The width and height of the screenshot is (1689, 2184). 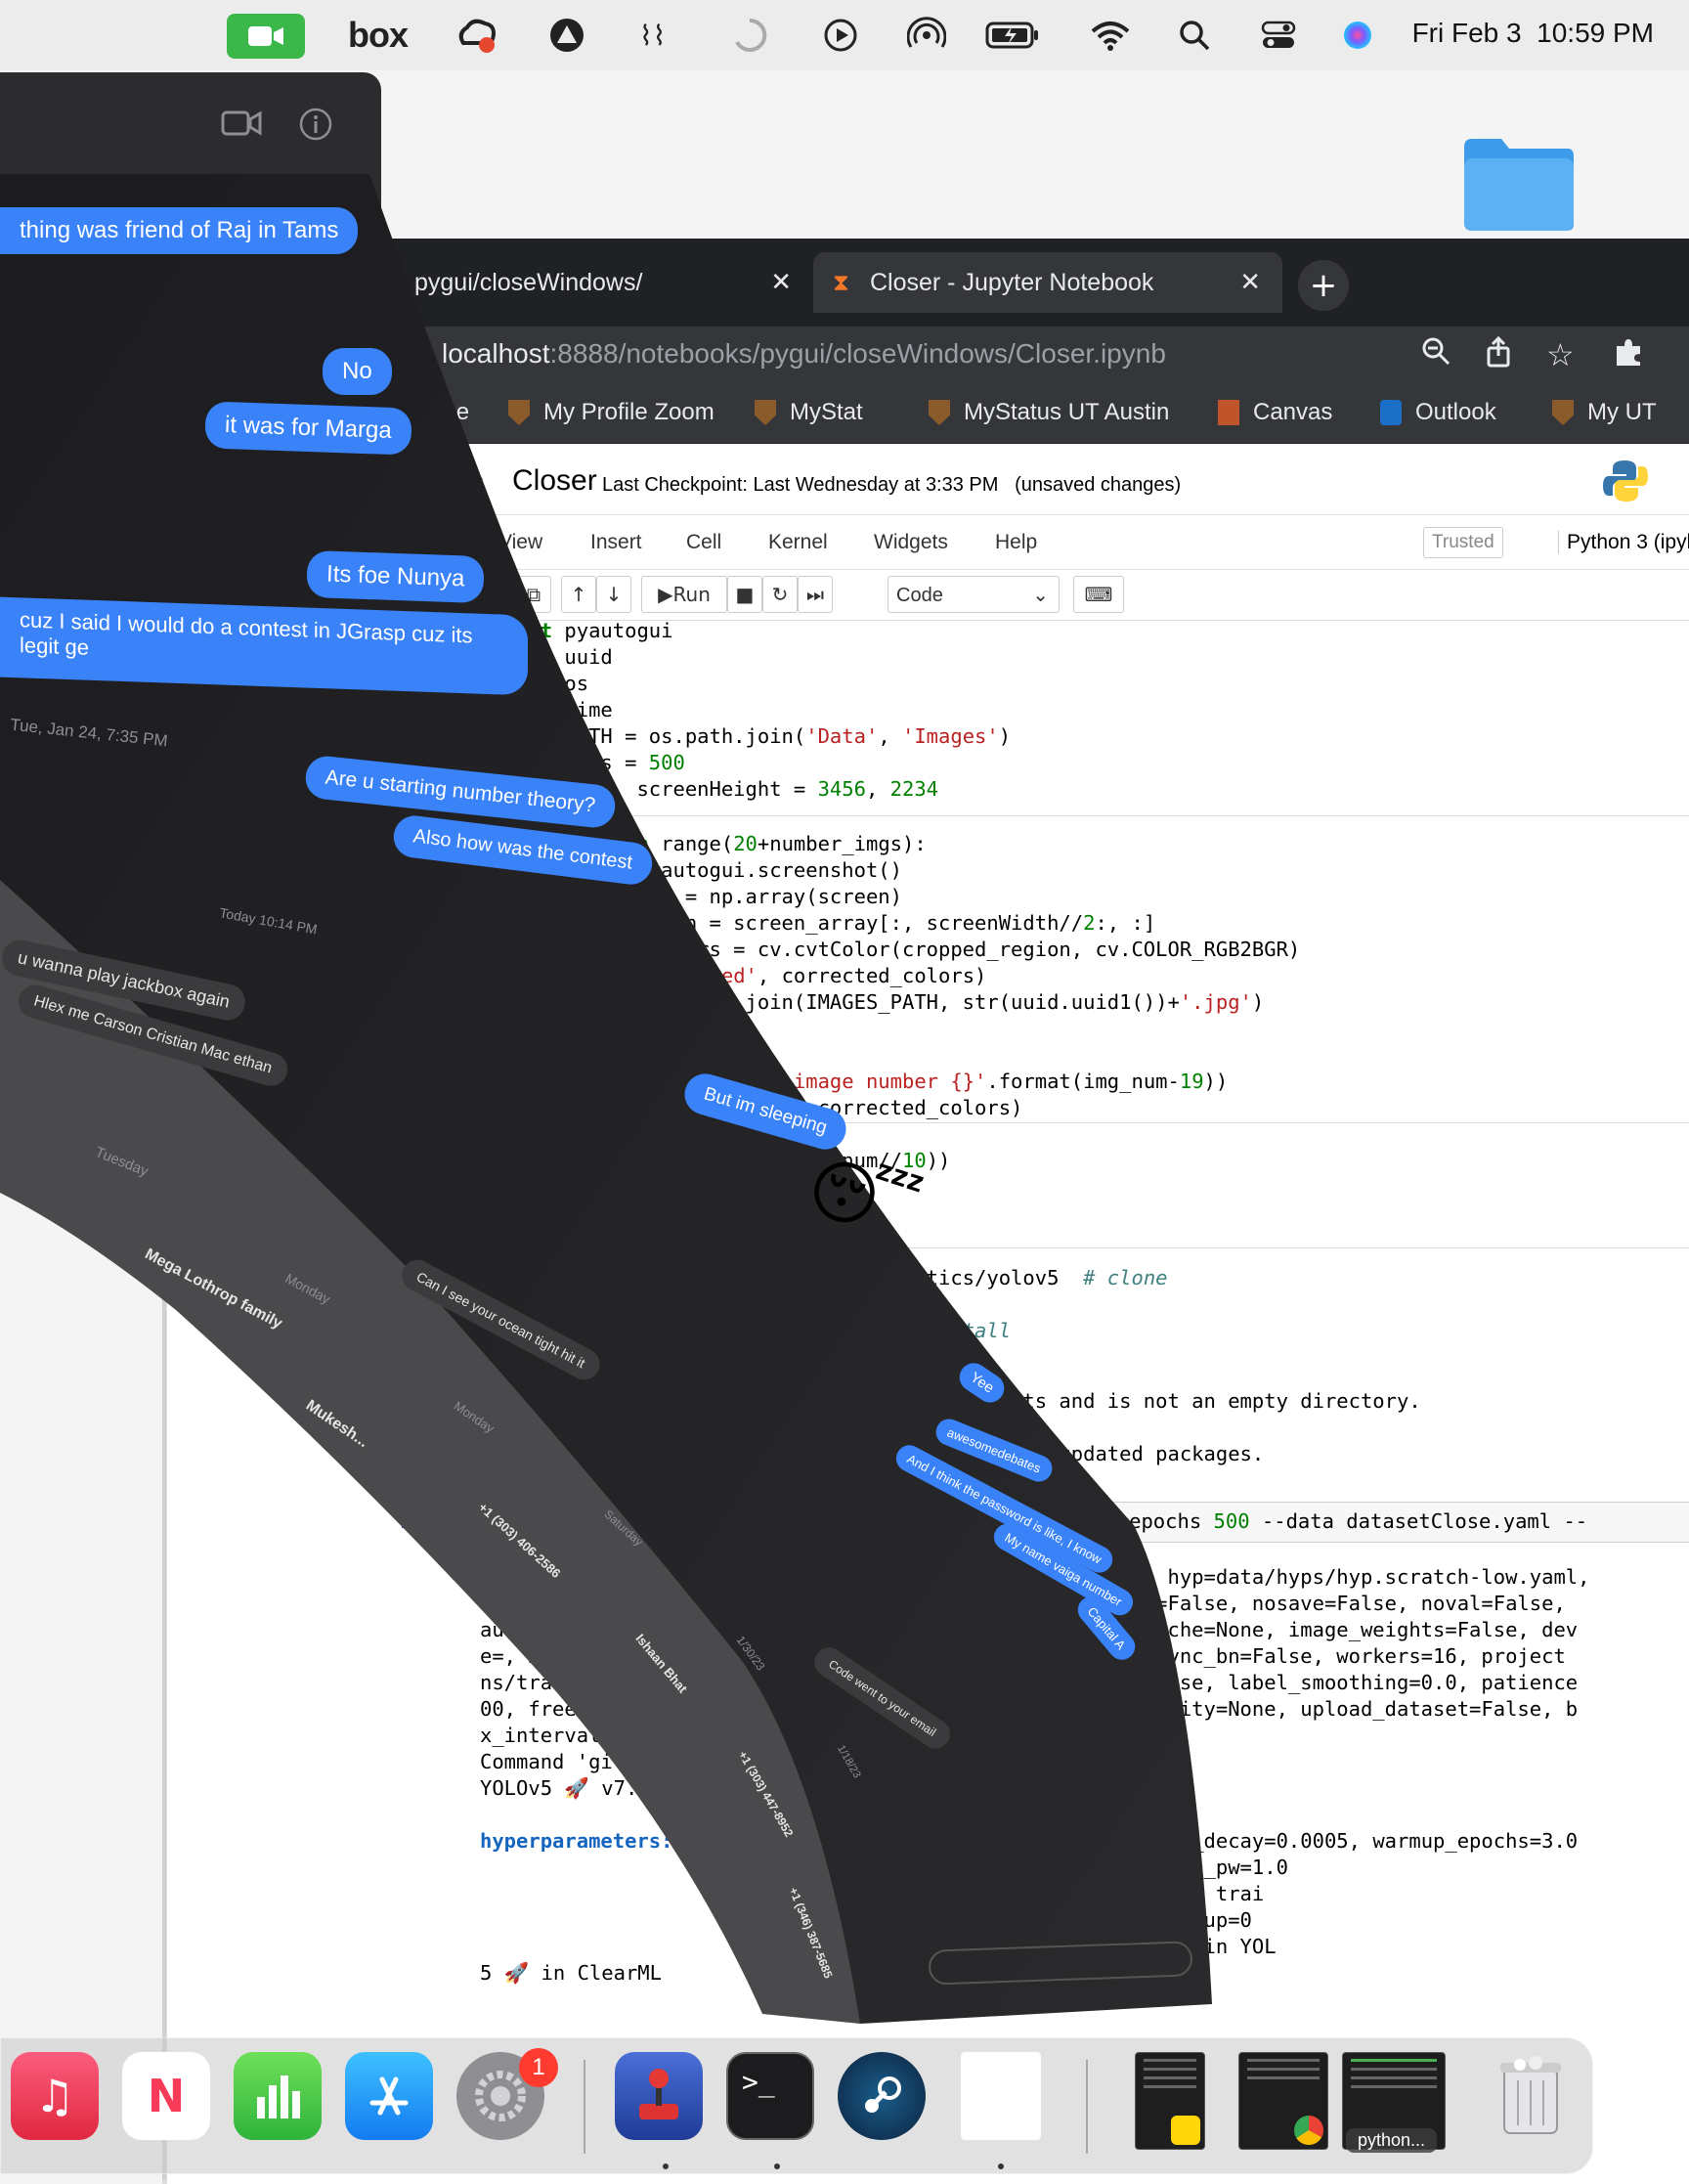 What do you see at coordinates (780, 594) in the screenshot?
I see `restart-icon: ↻` at bounding box center [780, 594].